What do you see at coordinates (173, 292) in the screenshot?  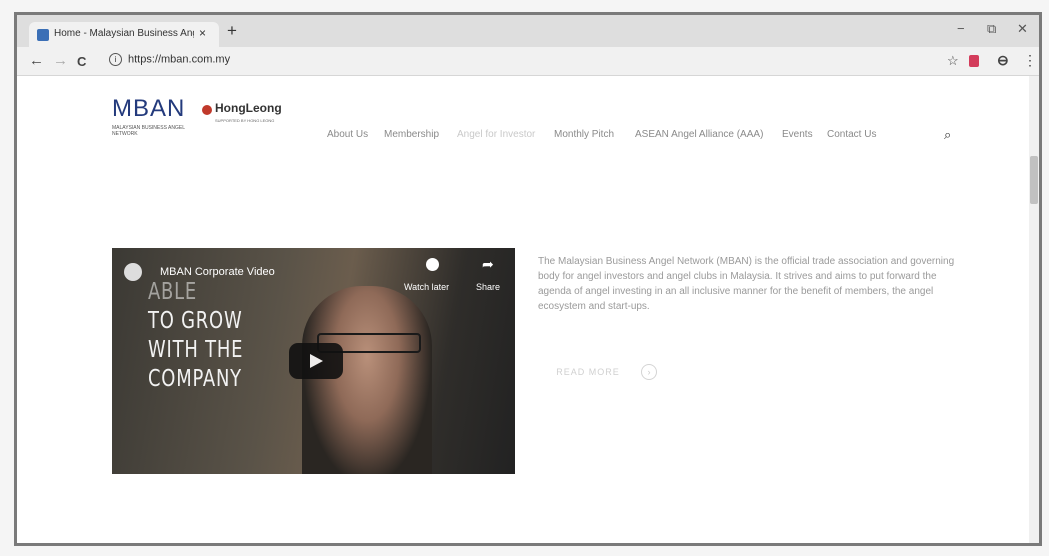 I see `overlay-line: ABLE` at bounding box center [173, 292].